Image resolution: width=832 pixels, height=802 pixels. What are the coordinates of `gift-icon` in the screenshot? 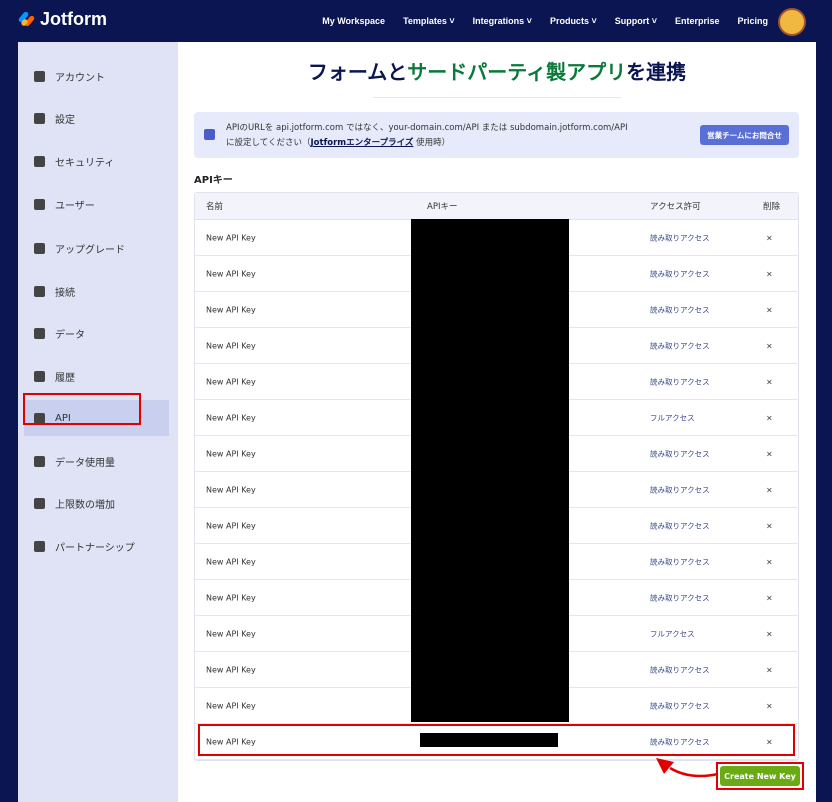 It's located at (39, 503).